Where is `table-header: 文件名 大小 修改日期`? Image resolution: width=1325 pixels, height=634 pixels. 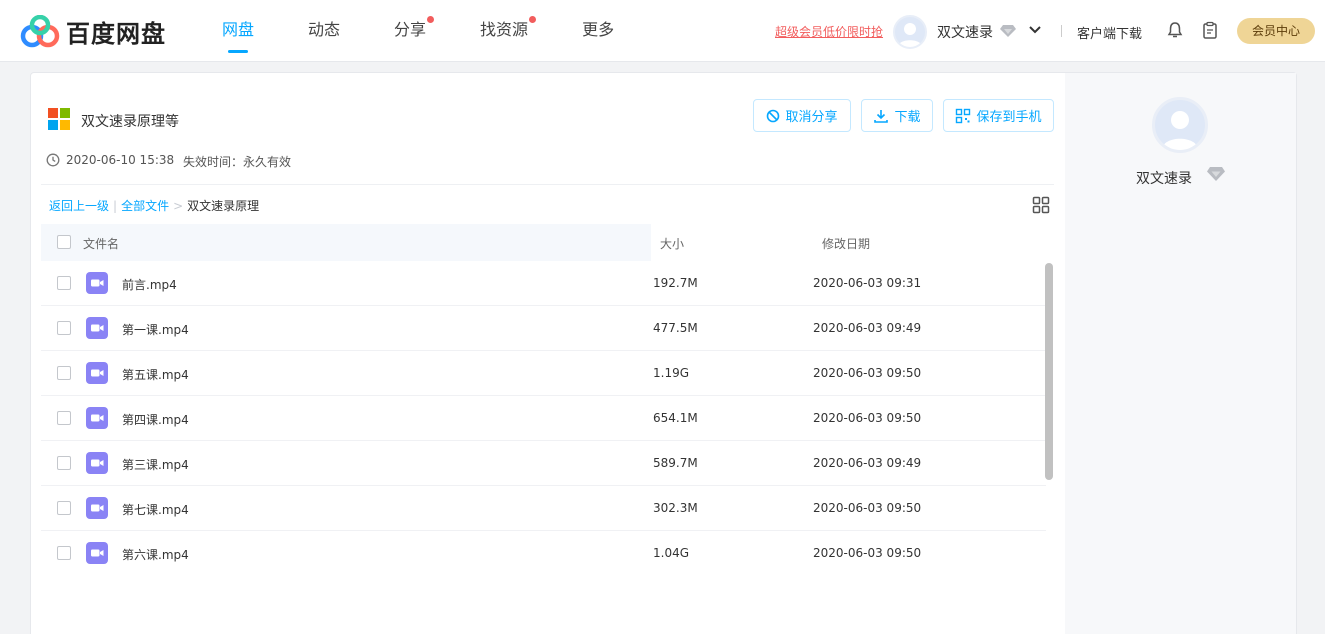 table-header: 文件名 大小 修改日期 is located at coordinates (547, 242).